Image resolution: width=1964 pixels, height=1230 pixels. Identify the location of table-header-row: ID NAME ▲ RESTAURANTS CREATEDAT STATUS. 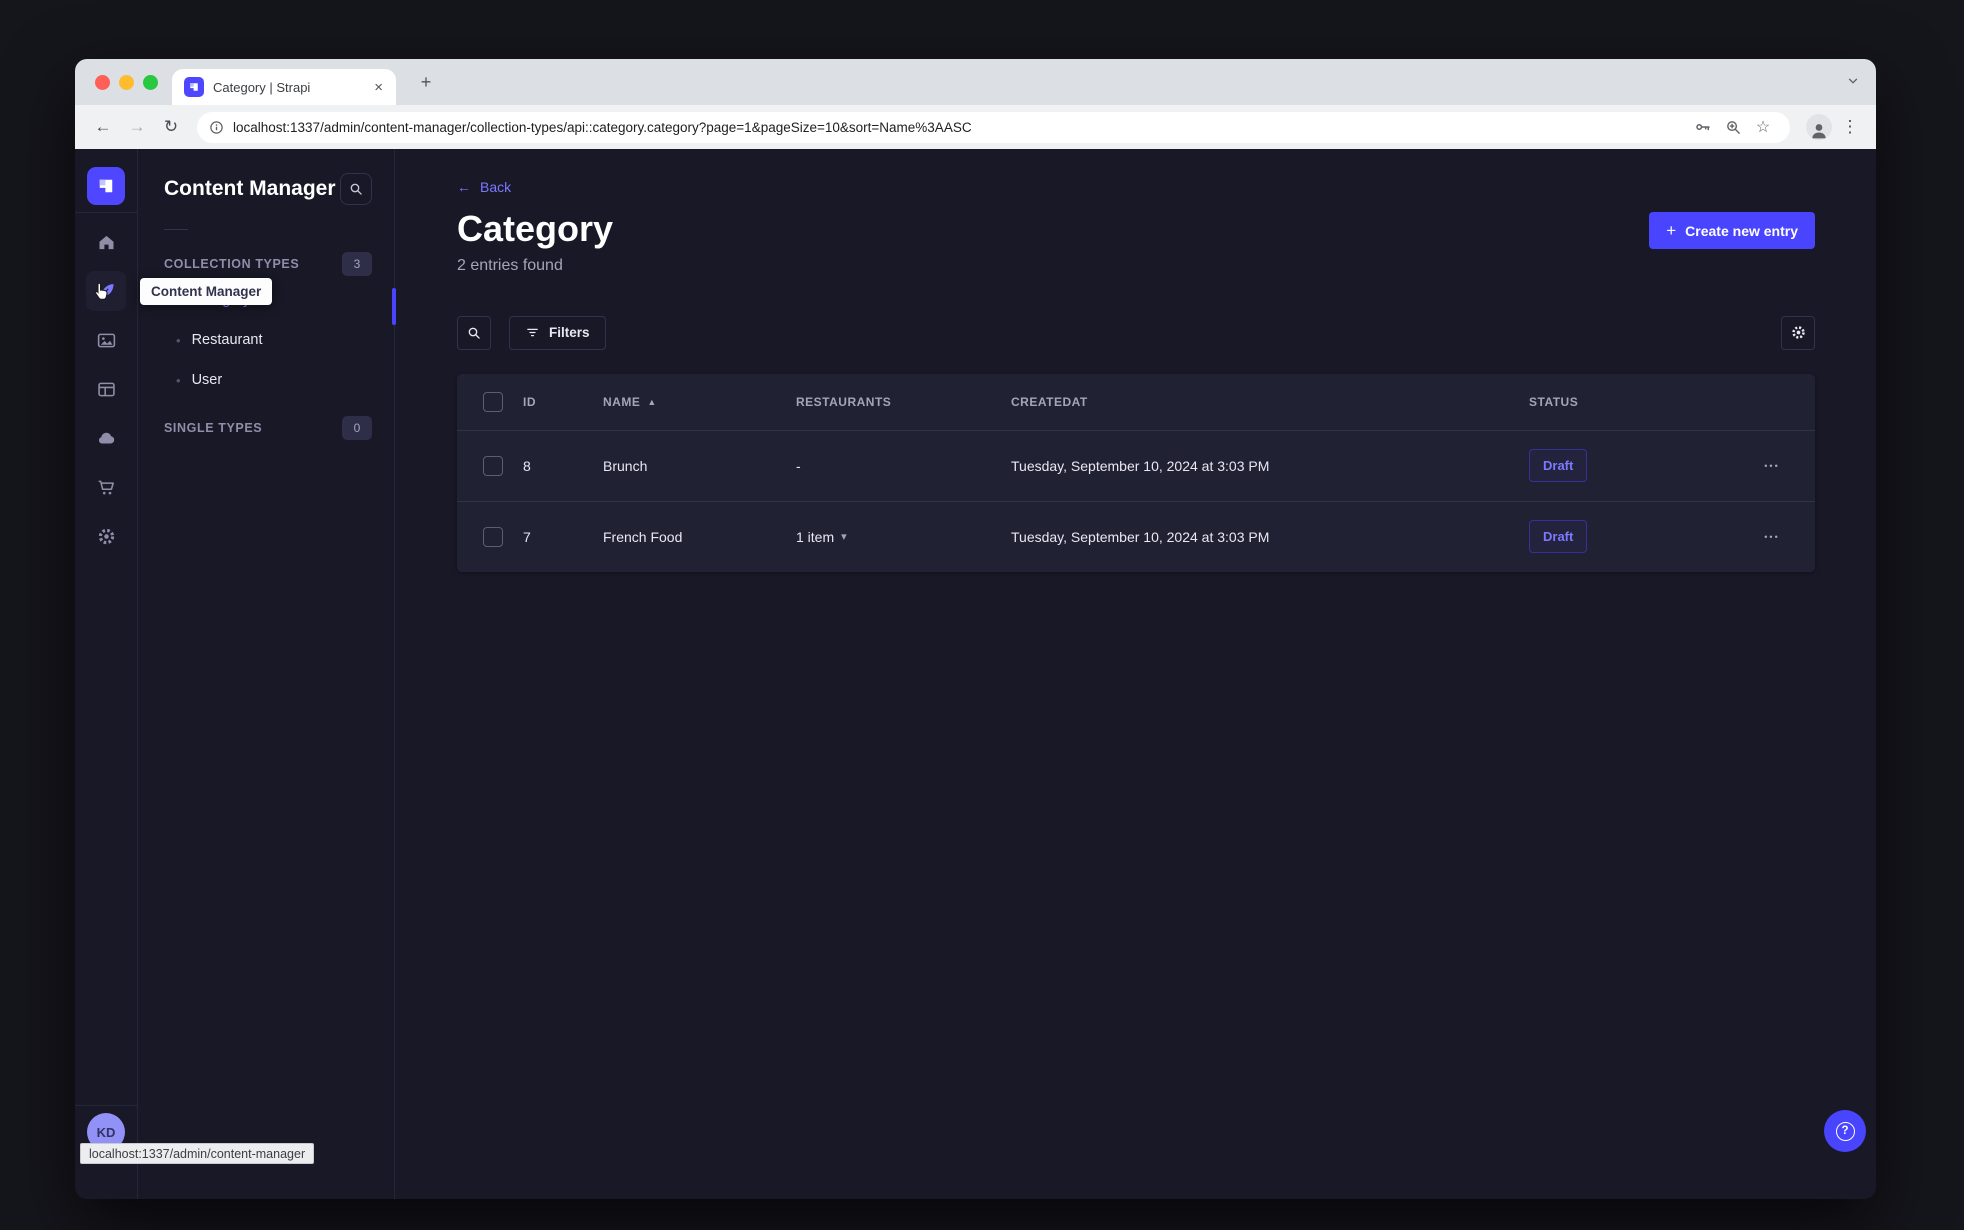
(1136, 402).